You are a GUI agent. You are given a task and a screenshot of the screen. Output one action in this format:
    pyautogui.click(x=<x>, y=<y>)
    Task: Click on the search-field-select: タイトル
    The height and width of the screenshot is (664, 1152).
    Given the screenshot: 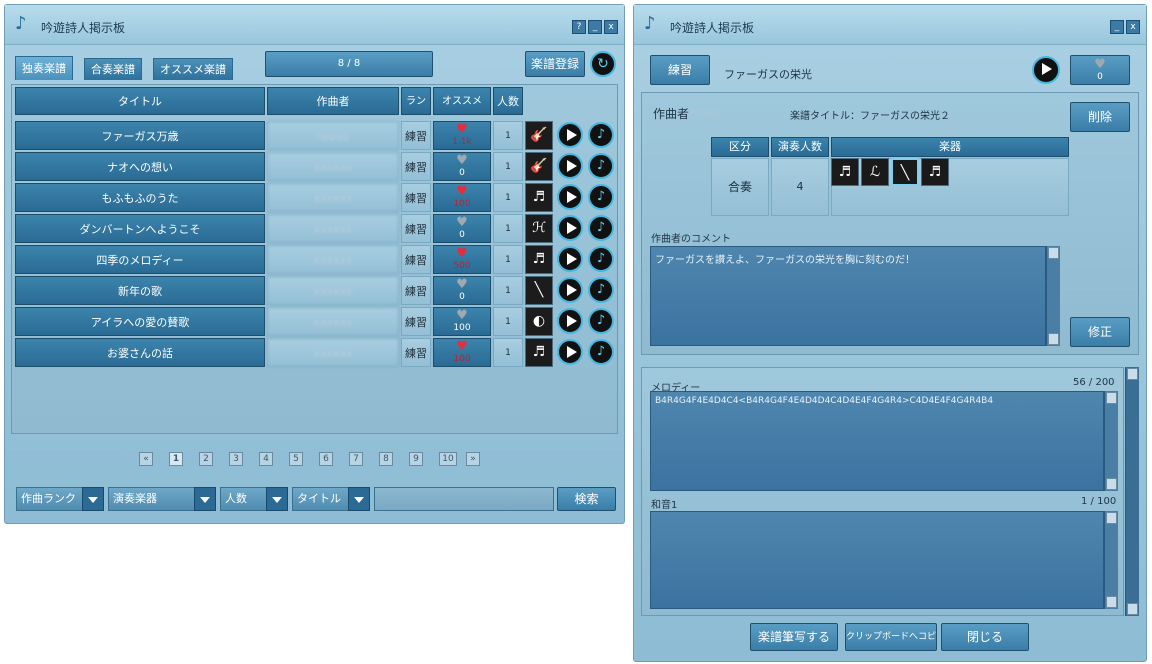 What is the action you would take?
    pyautogui.click(x=331, y=499)
    